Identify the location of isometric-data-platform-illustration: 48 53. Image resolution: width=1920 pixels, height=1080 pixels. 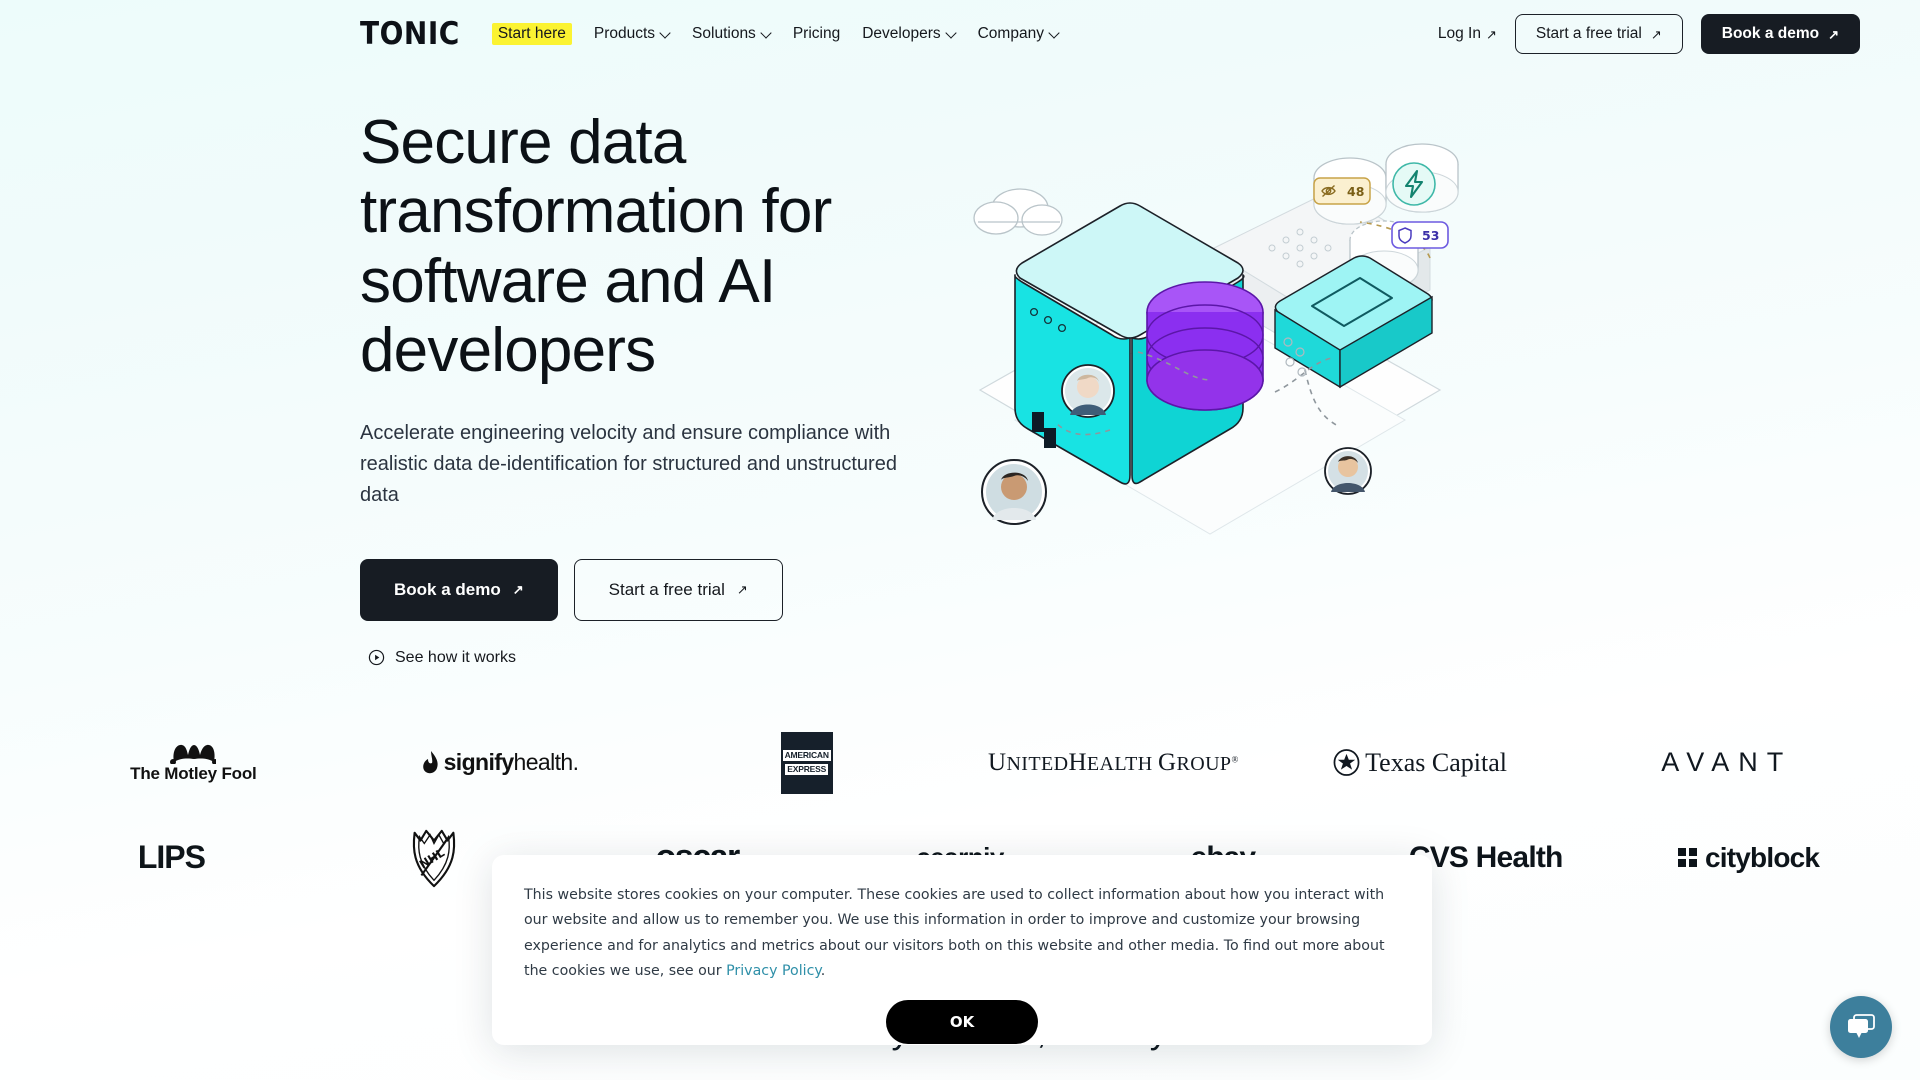
(1216, 339).